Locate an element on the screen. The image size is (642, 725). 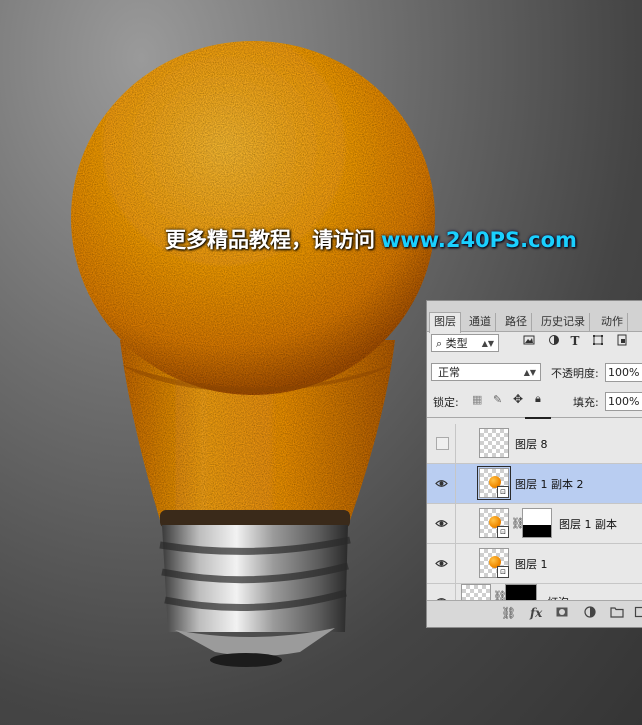
metal-screw-base is located at coordinates (255, 588).